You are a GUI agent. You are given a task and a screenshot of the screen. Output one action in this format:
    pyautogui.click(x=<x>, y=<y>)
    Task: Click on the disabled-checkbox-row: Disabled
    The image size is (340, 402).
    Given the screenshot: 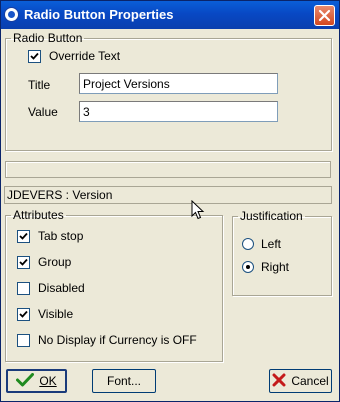 What is the action you would take?
    pyautogui.click(x=51, y=288)
    